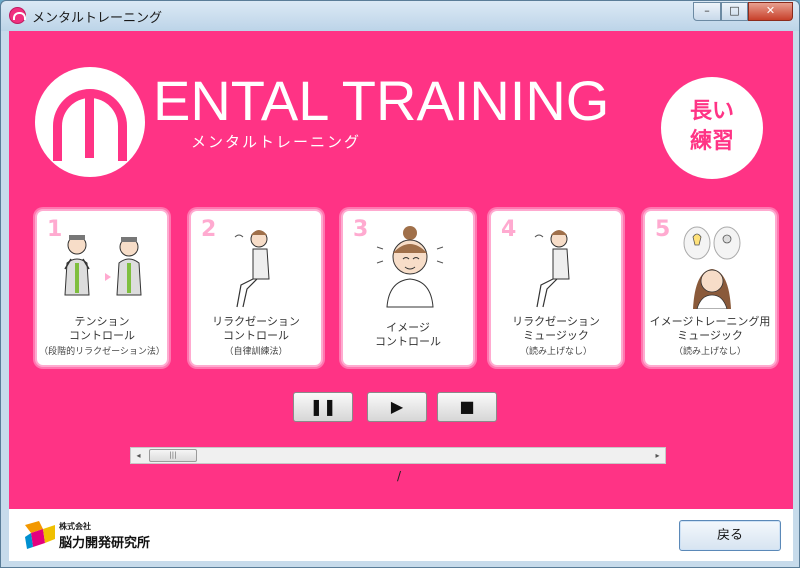 This screenshot has width=800, height=568. Describe the element at coordinates (770, 11) in the screenshot. I see `close-button: ✕` at that location.